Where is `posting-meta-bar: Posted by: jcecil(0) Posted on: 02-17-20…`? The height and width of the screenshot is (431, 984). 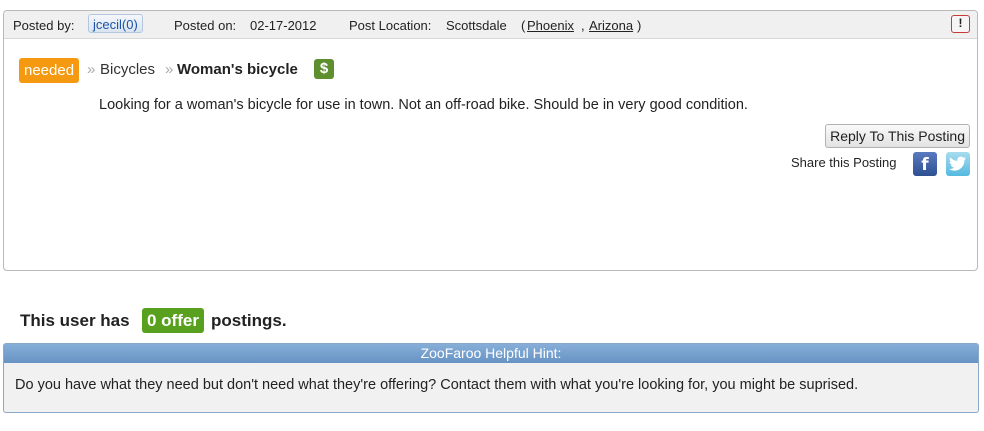
posting-meta-bar: Posted by: jcecil(0) Posted on: 02-17-20… is located at coordinates (490, 25).